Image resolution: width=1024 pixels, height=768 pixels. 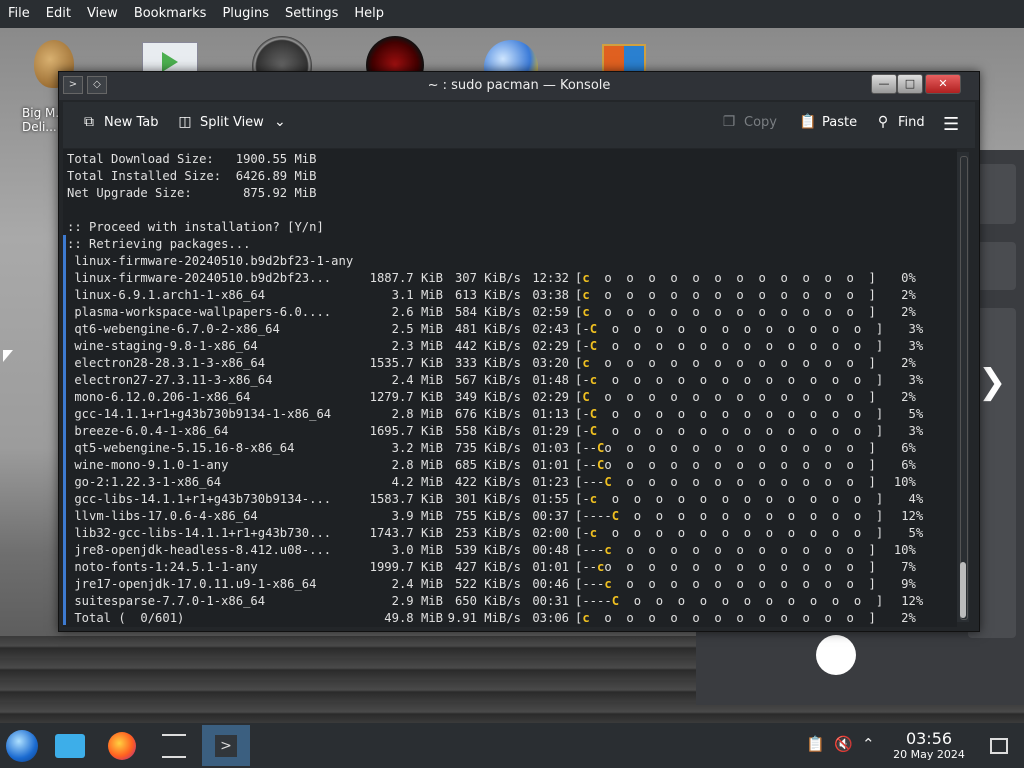 What do you see at coordinates (910, 84) in the screenshot?
I see `maximize-button: □` at bounding box center [910, 84].